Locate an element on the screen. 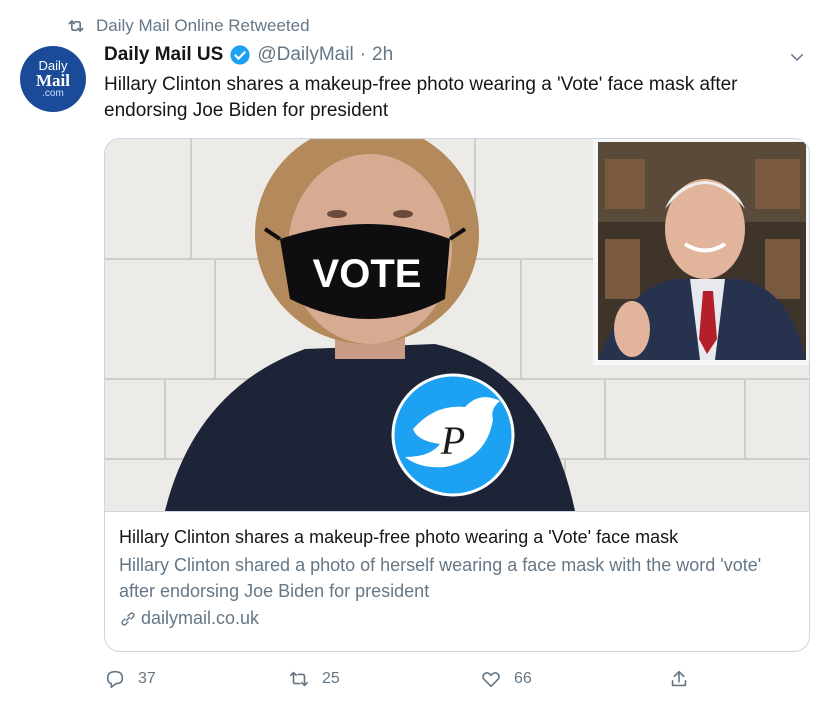  reply-count: 37 is located at coordinates (147, 678).